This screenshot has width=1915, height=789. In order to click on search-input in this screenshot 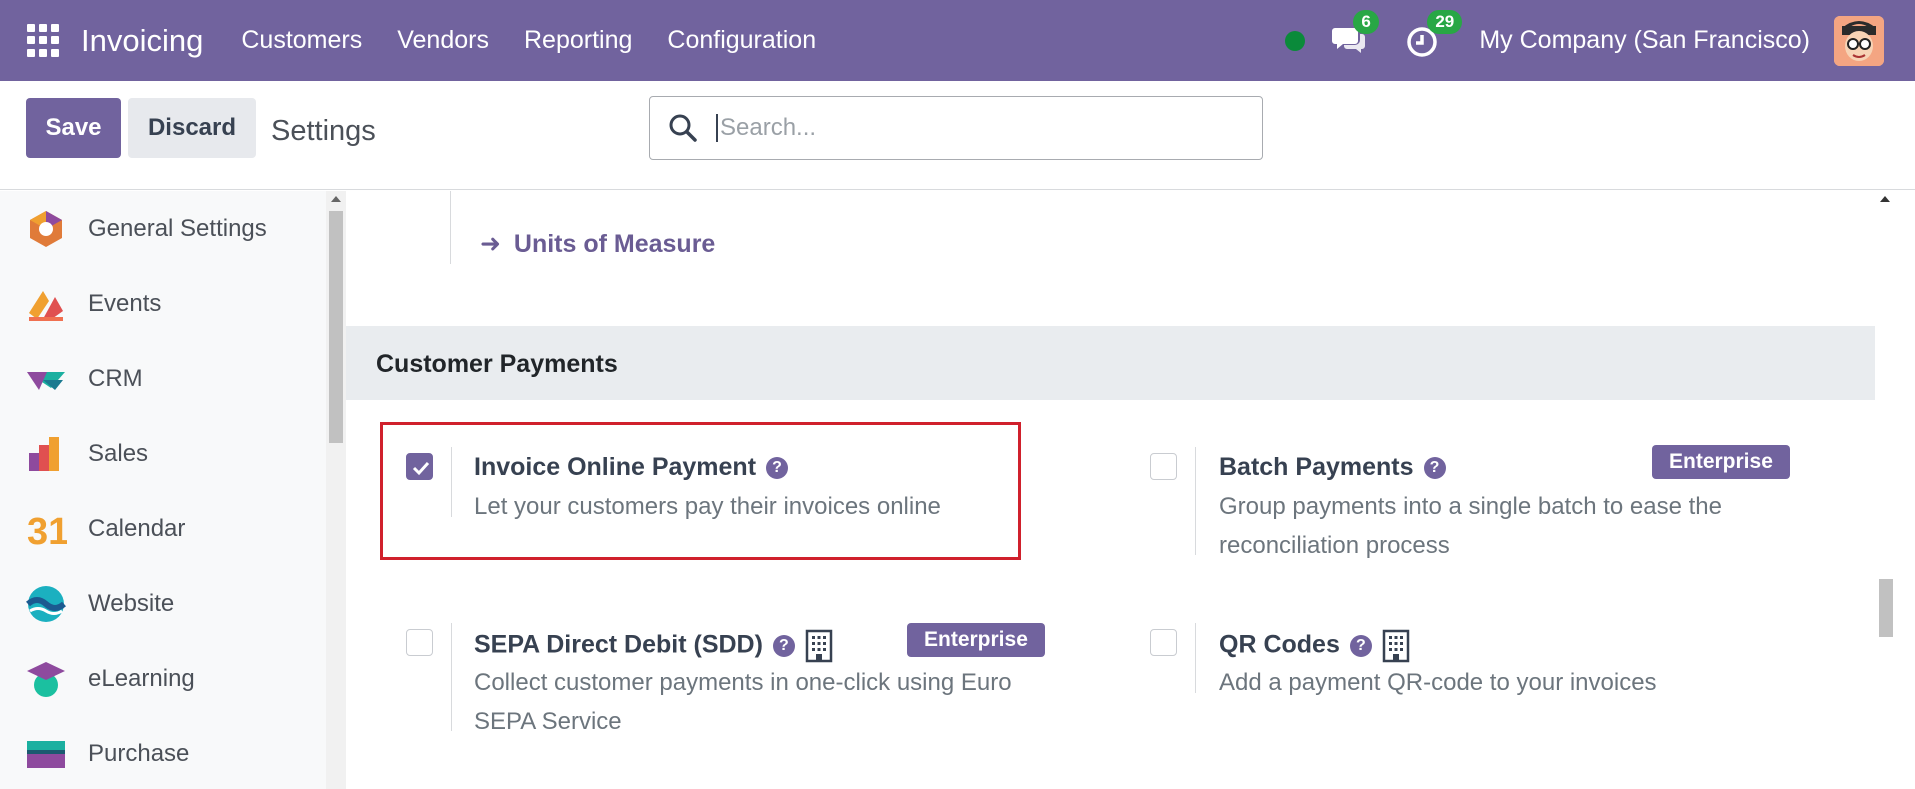, I will do `click(976, 128)`.